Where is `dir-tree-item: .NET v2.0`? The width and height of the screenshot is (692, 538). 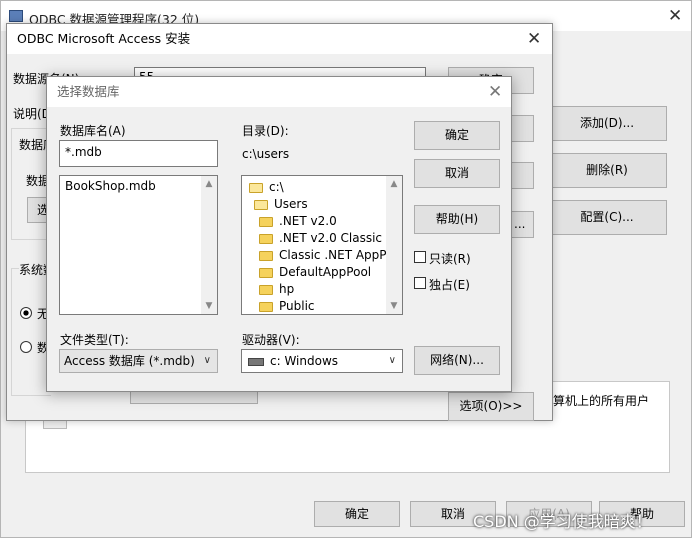 dir-tree-item: .NET v2.0 is located at coordinates (298, 221).